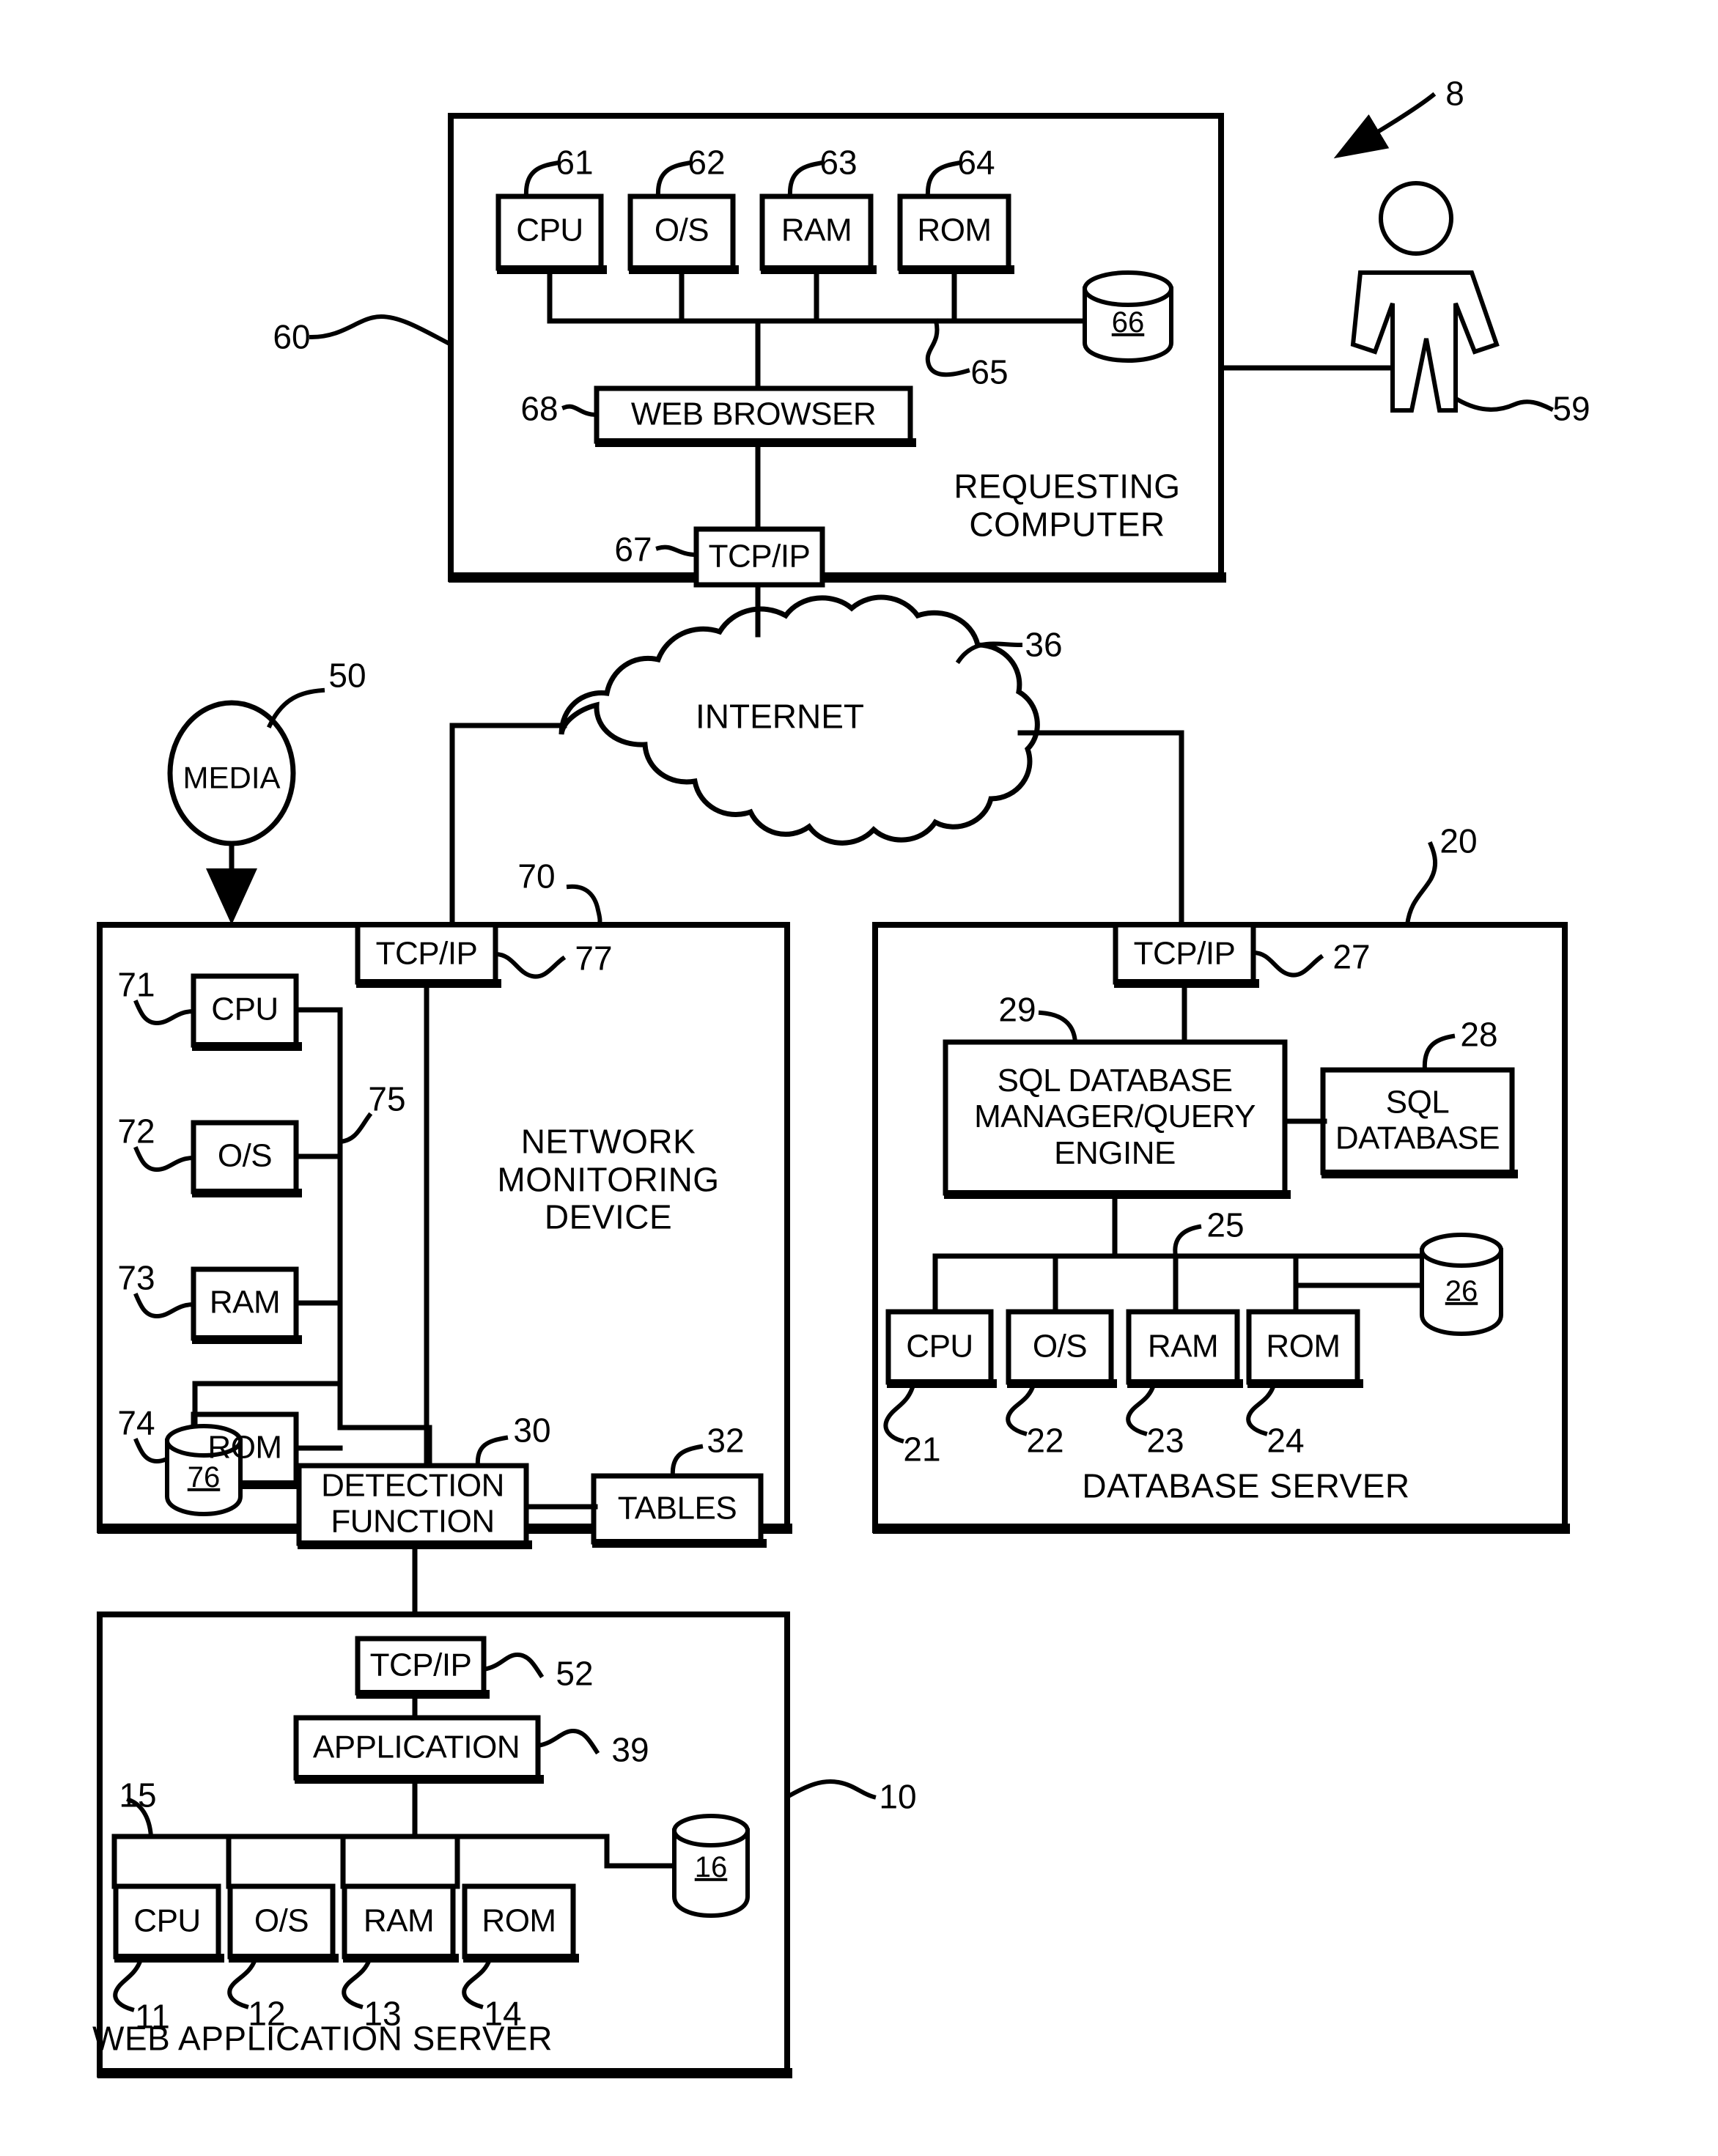  Describe the element at coordinates (1452, 297) in the screenshot. I see `user-figure` at that location.